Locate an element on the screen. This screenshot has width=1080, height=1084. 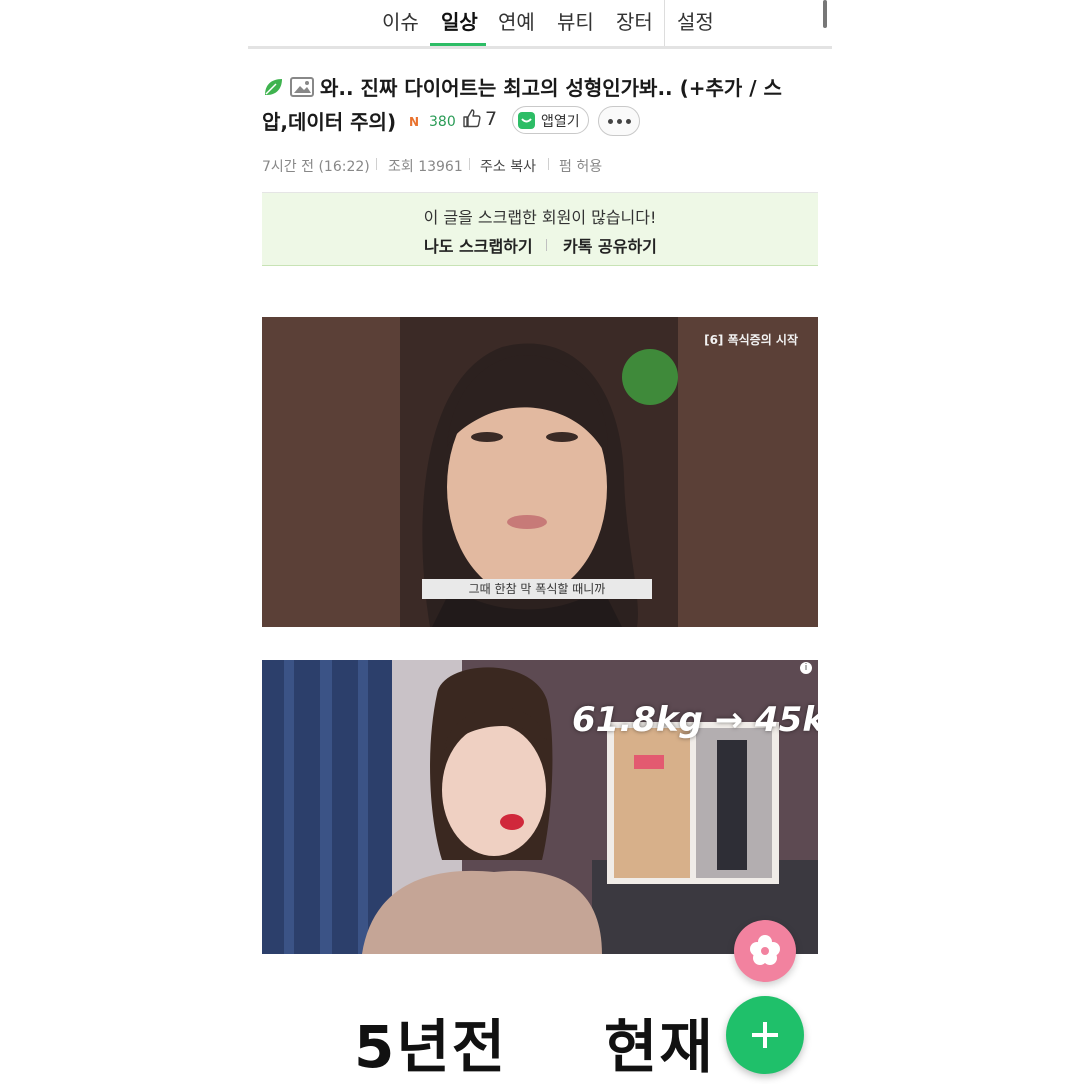
tab-daily: 일상 is located at coordinates (459, 20).